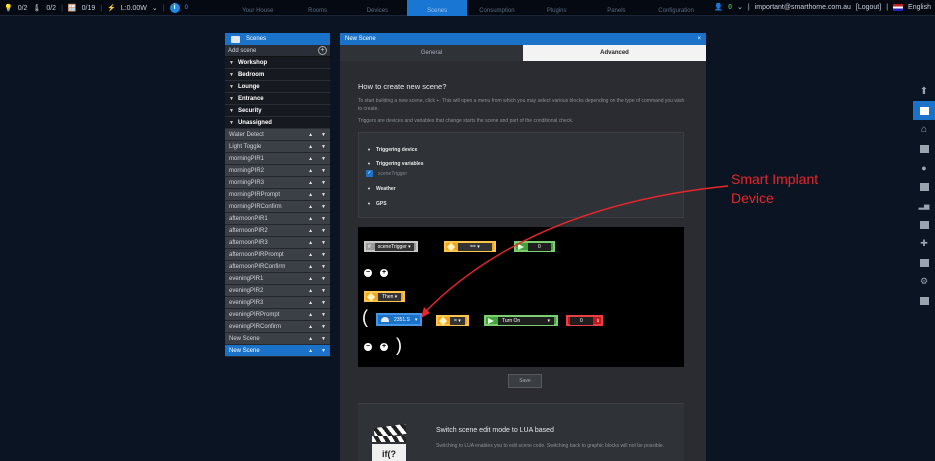  I want to click on then-dropdown: Then ▾, so click(390, 296).